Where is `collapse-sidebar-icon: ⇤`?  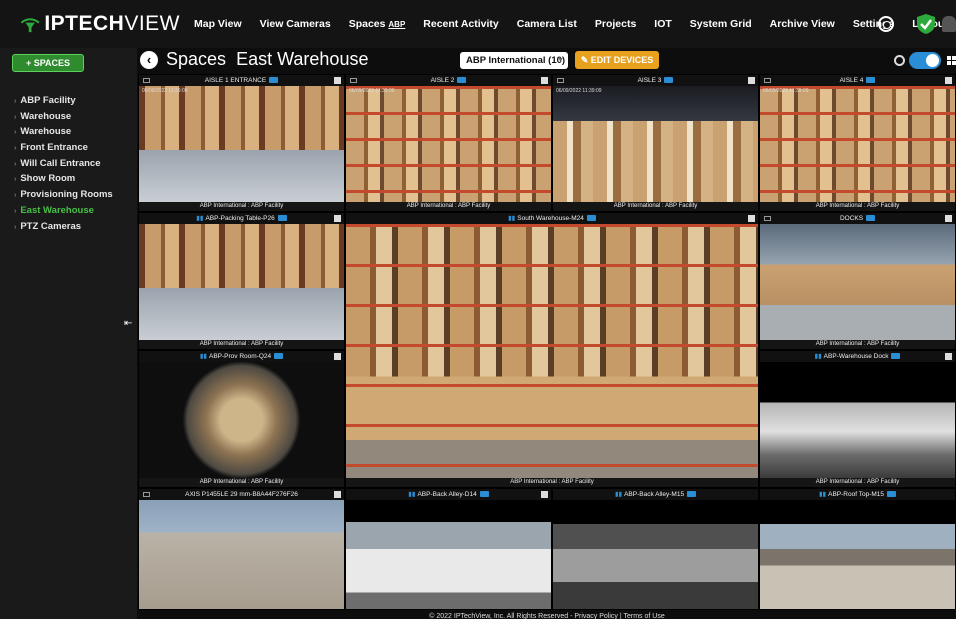 collapse-sidebar-icon: ⇤ is located at coordinates (128, 323).